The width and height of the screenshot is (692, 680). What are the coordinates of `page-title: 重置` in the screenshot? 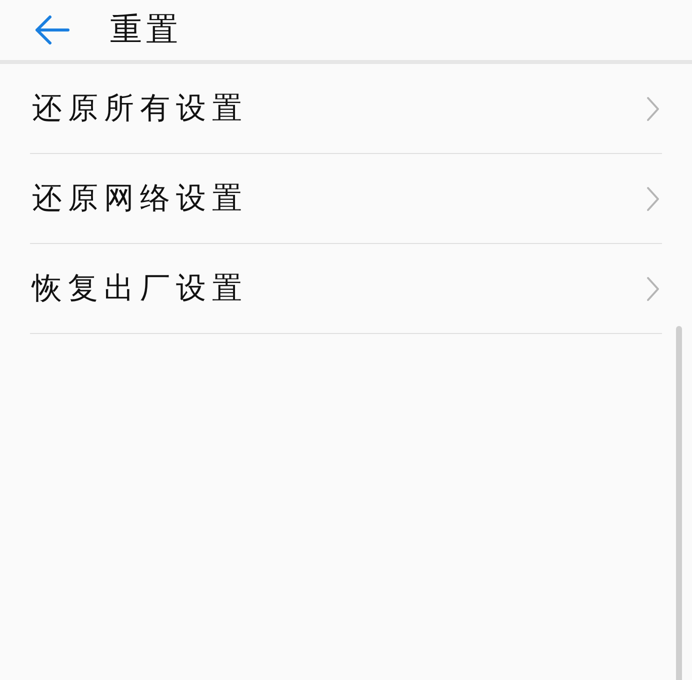 It's located at (146, 29).